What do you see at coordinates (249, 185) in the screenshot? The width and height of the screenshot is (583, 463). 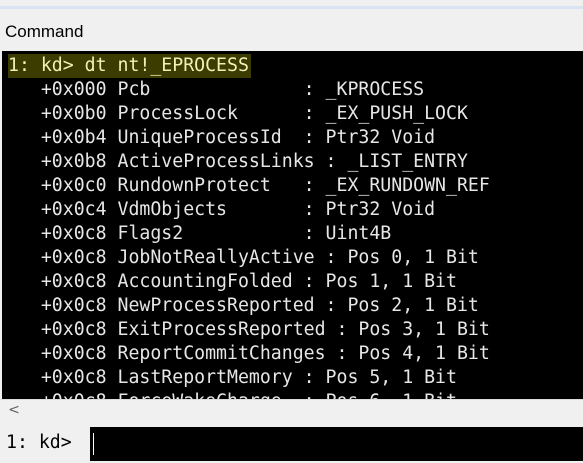 I see `output-line: +0x0c0 RundownProtect : _EX_RUNDOWN_REF` at bounding box center [249, 185].